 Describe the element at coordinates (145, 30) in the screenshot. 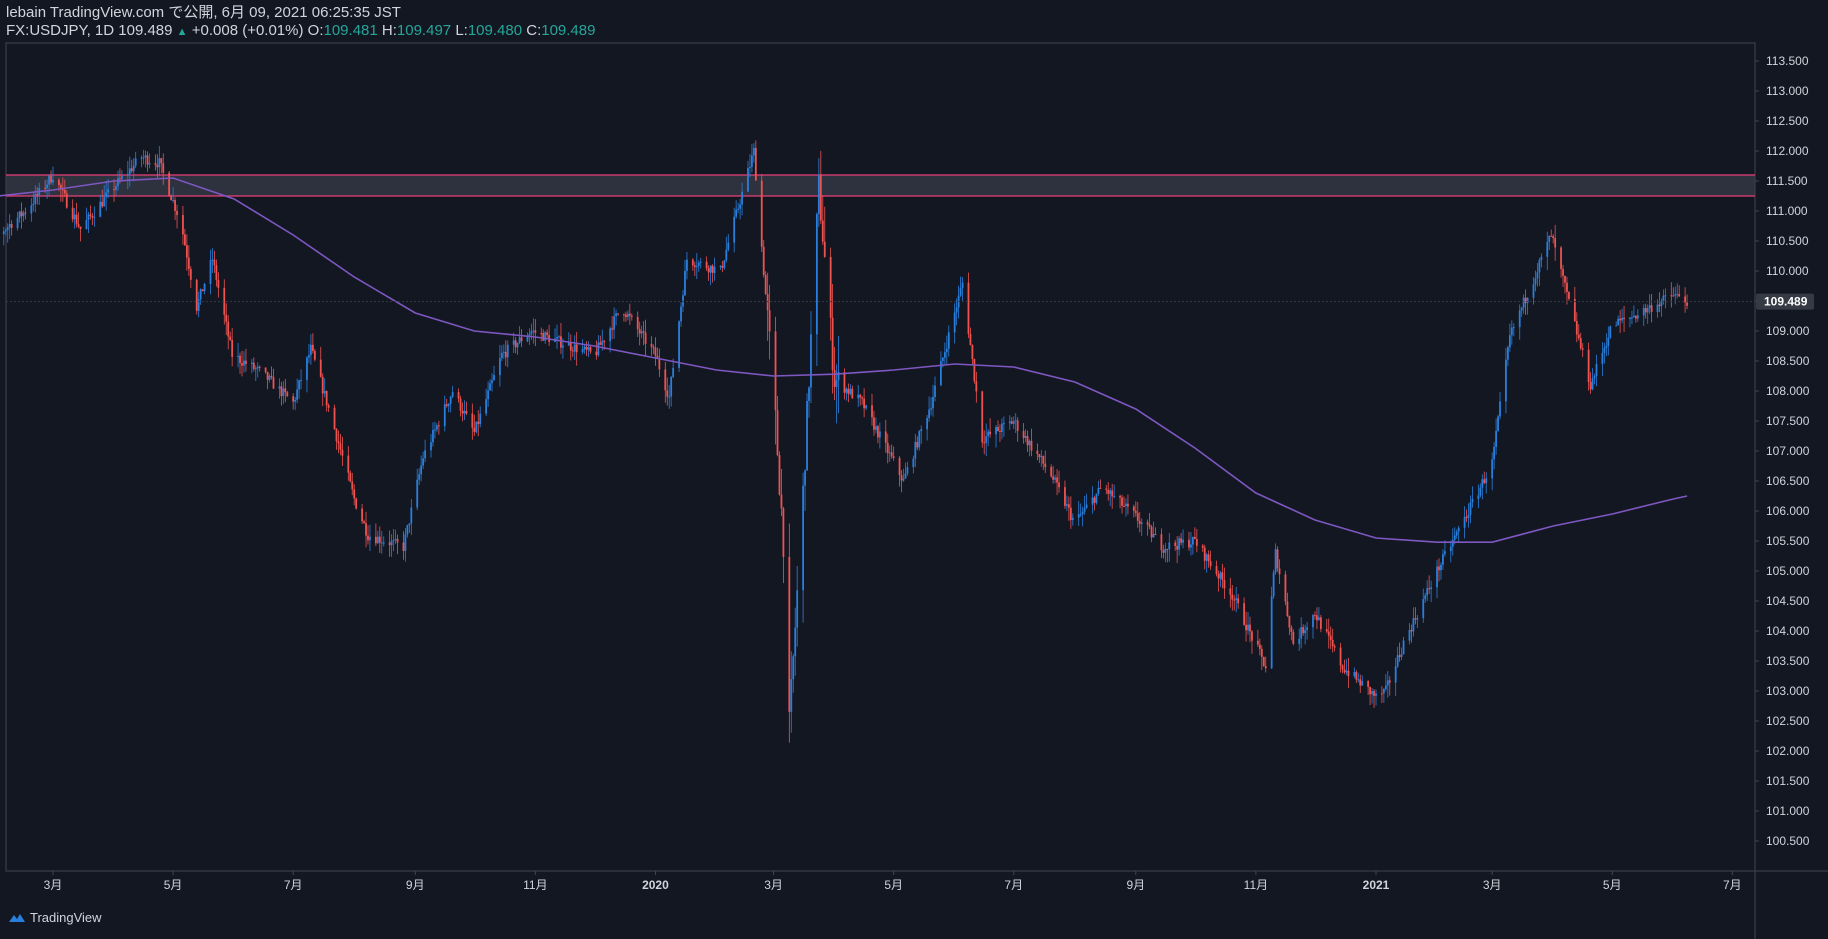

I see `last-price: 109.489` at that location.